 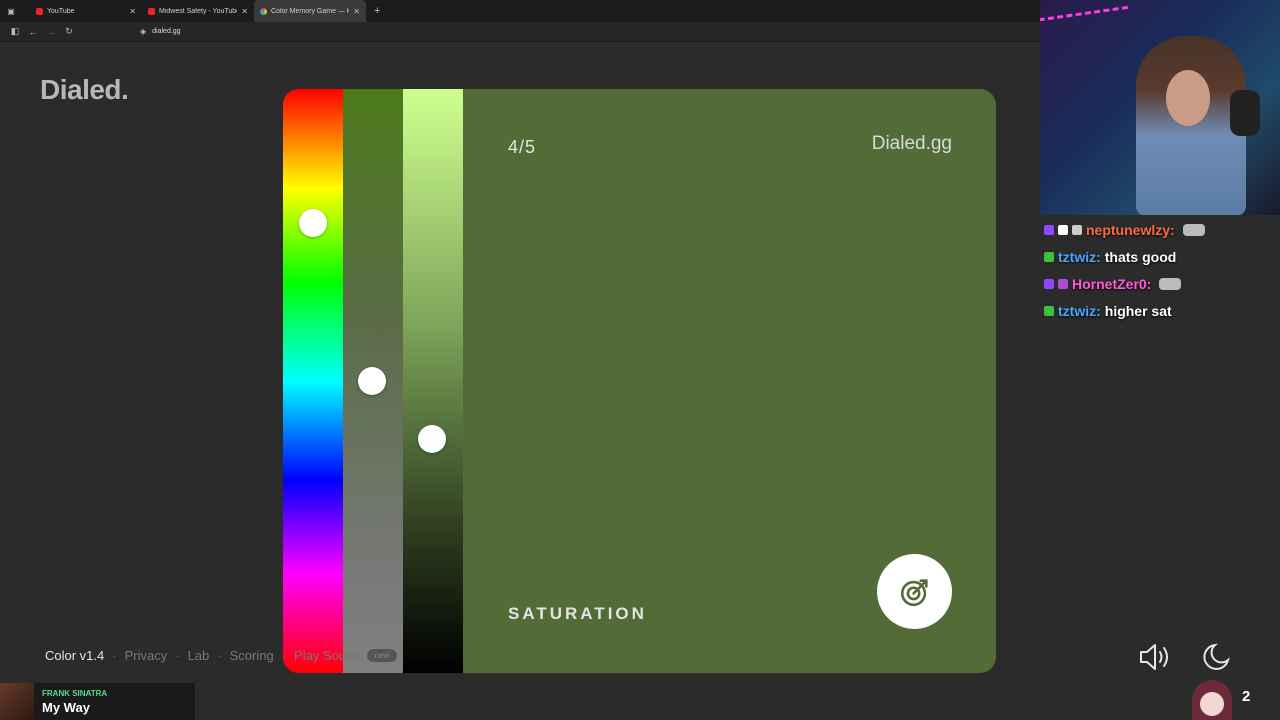 I want to click on tab-overview-icon: ▣, so click(x=11, y=11).